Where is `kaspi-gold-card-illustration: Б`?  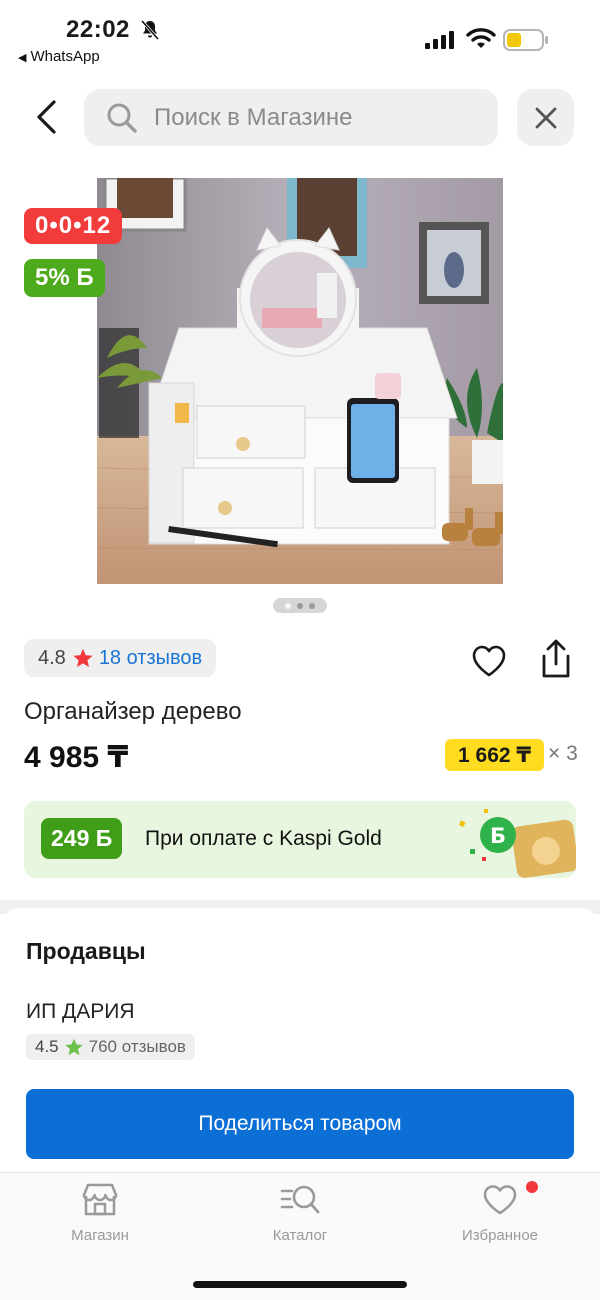
kaspi-gold-card-illustration: Б is located at coordinates (517, 843).